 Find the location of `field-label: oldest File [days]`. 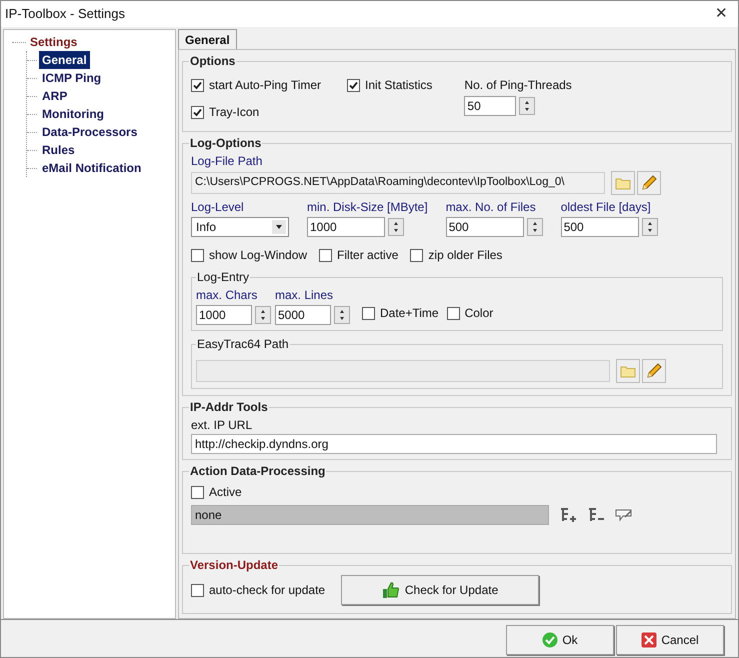

field-label: oldest File [days] is located at coordinates (606, 207).